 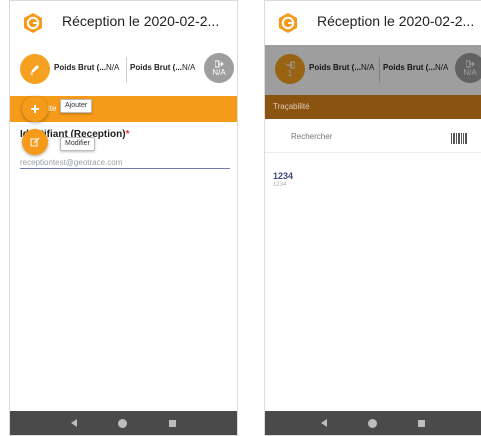 What do you see at coordinates (291, 106) in the screenshot?
I see `tracabilite-label: Traçabilité` at bounding box center [291, 106].